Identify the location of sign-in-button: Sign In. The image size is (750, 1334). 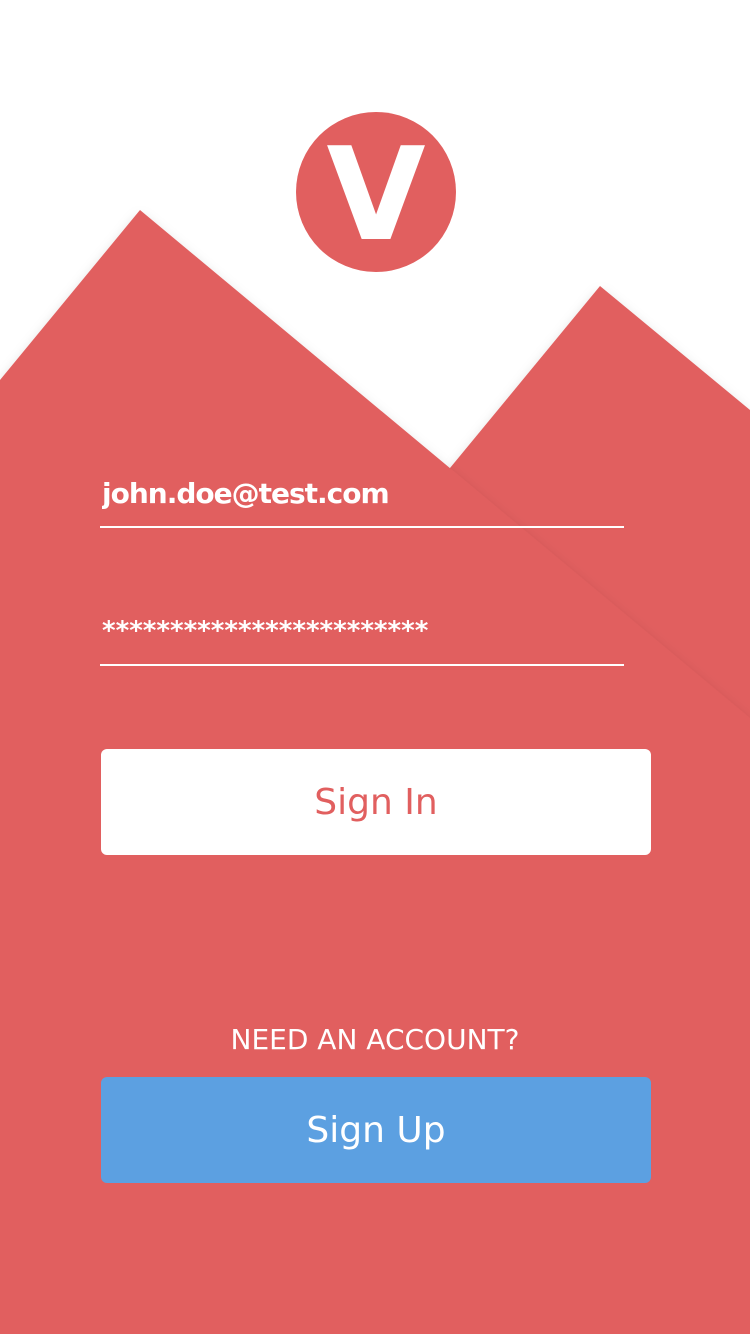
(376, 802).